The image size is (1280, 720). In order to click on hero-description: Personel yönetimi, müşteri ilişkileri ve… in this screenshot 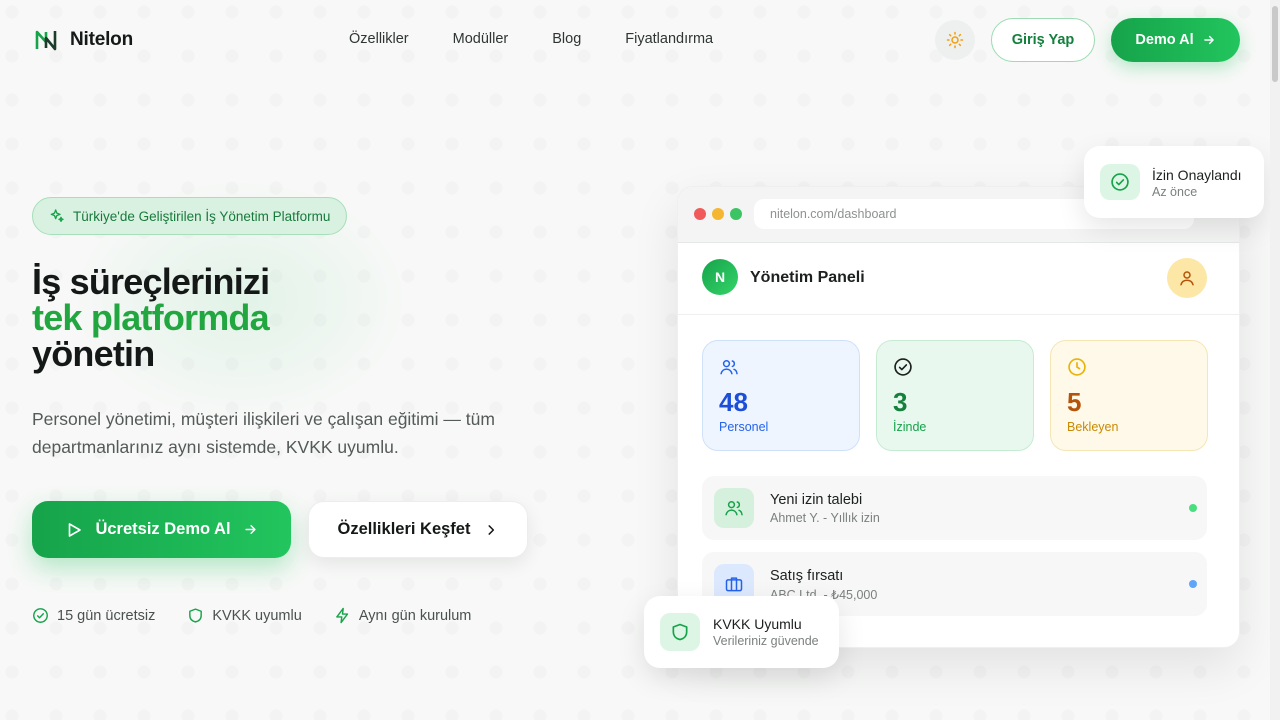, I will do `click(263, 433)`.